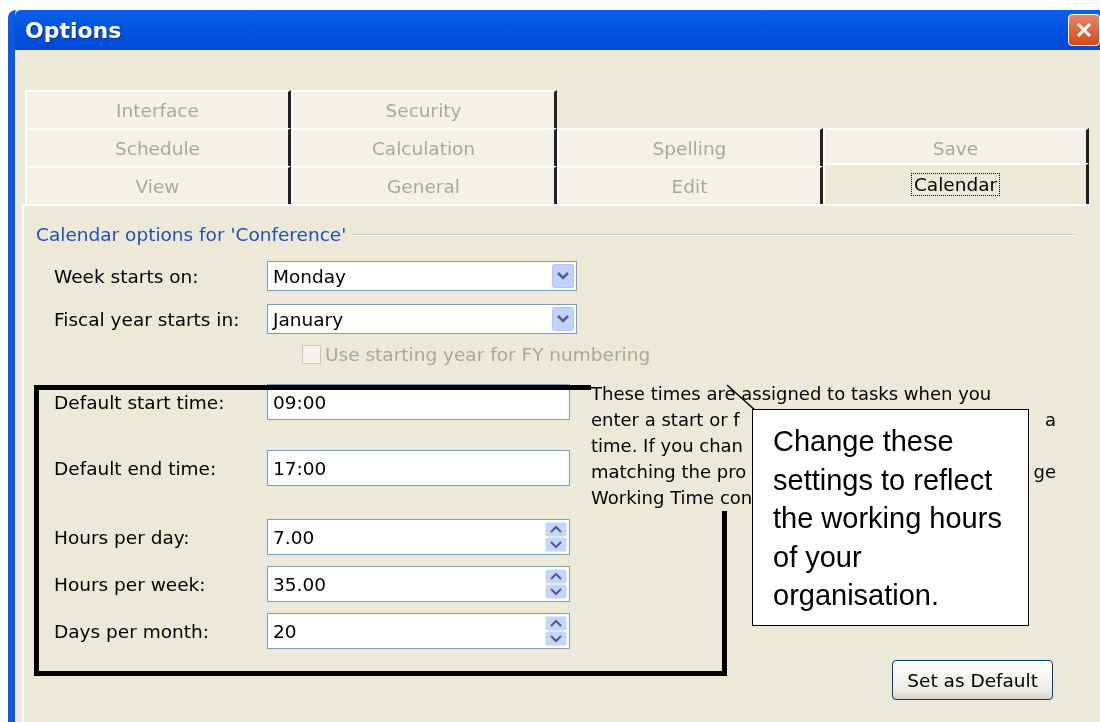 The height and width of the screenshot is (722, 1100). What do you see at coordinates (130, 584) in the screenshot?
I see `field-label: Hours per week:` at bounding box center [130, 584].